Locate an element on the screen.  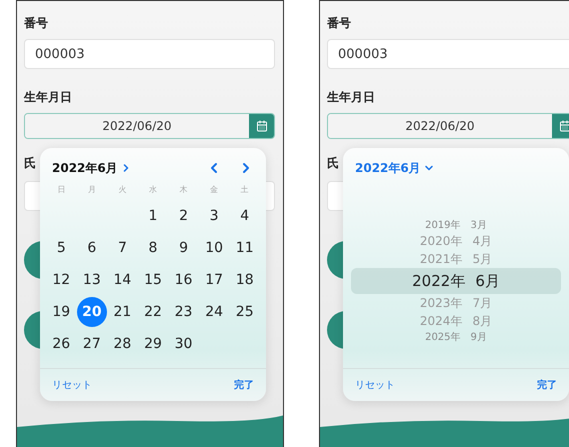
calendar-day: 6 is located at coordinates (91, 248).